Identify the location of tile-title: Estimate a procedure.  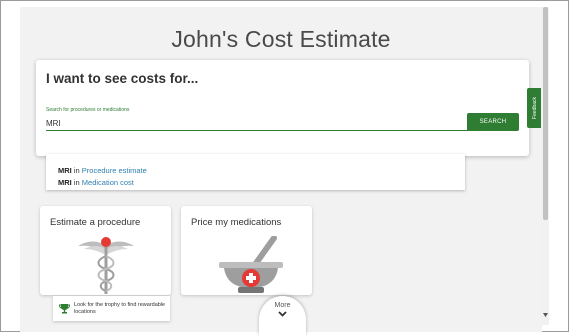
(95, 222).